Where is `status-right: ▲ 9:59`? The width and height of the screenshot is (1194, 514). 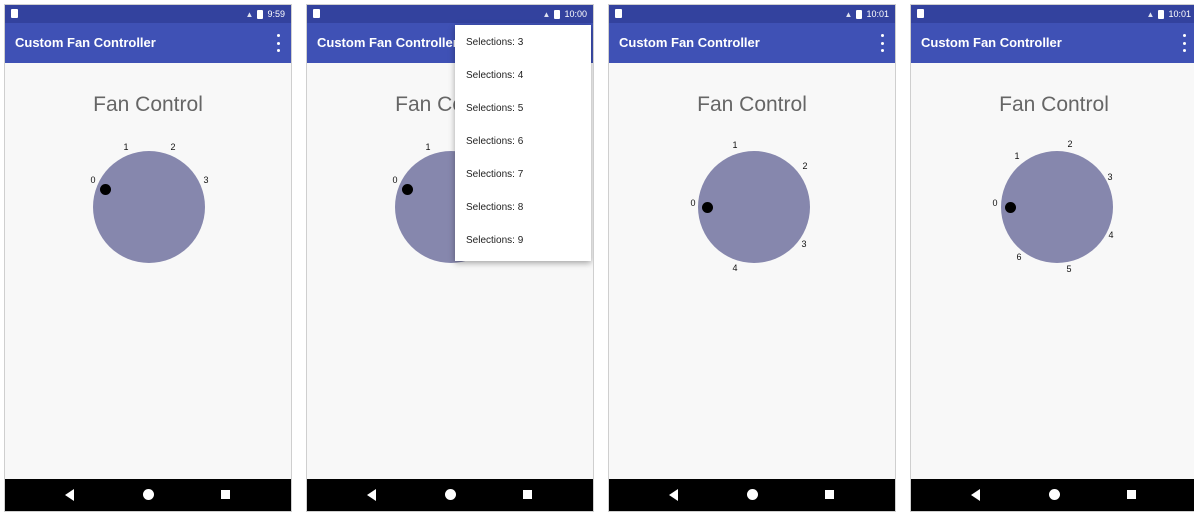 status-right: ▲ 9:59 is located at coordinates (265, 14).